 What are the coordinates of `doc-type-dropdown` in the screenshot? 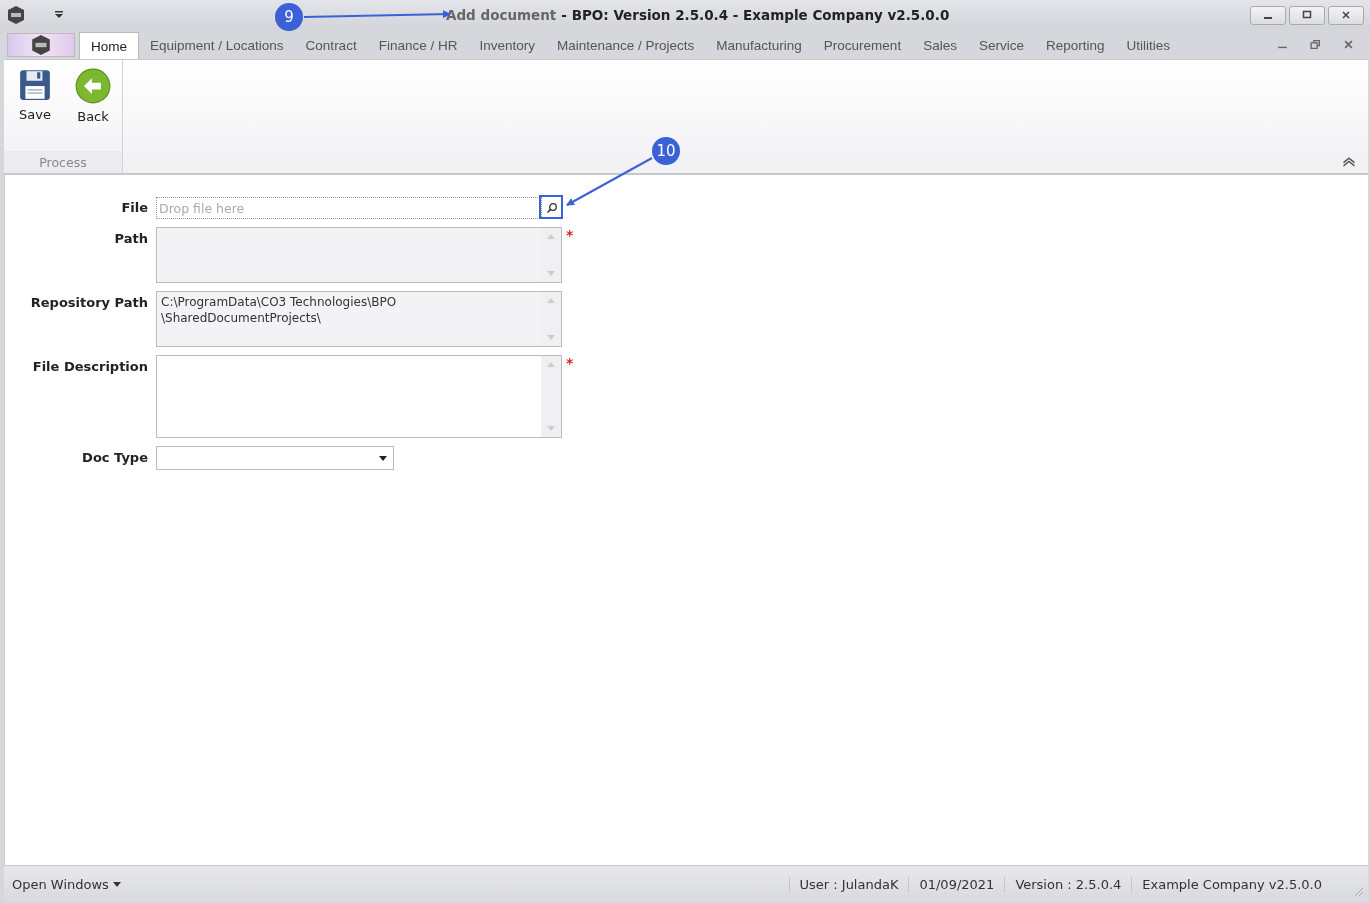 It's located at (275, 458).